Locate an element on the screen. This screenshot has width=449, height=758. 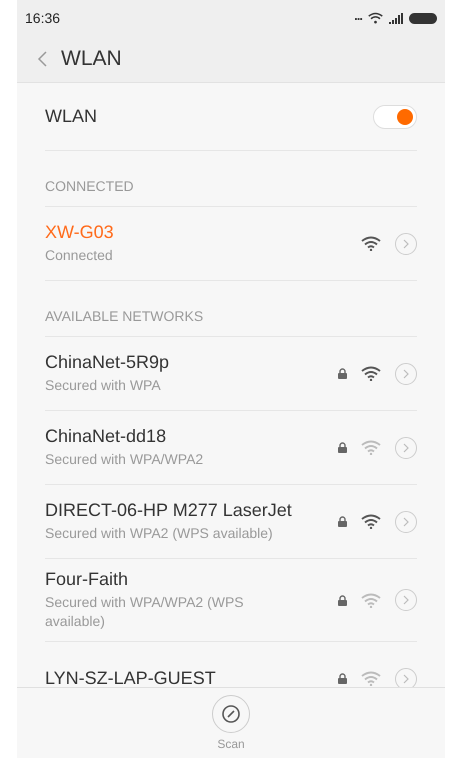
network-status: Secured with WPA2 (WPS available) is located at coordinates (159, 533).